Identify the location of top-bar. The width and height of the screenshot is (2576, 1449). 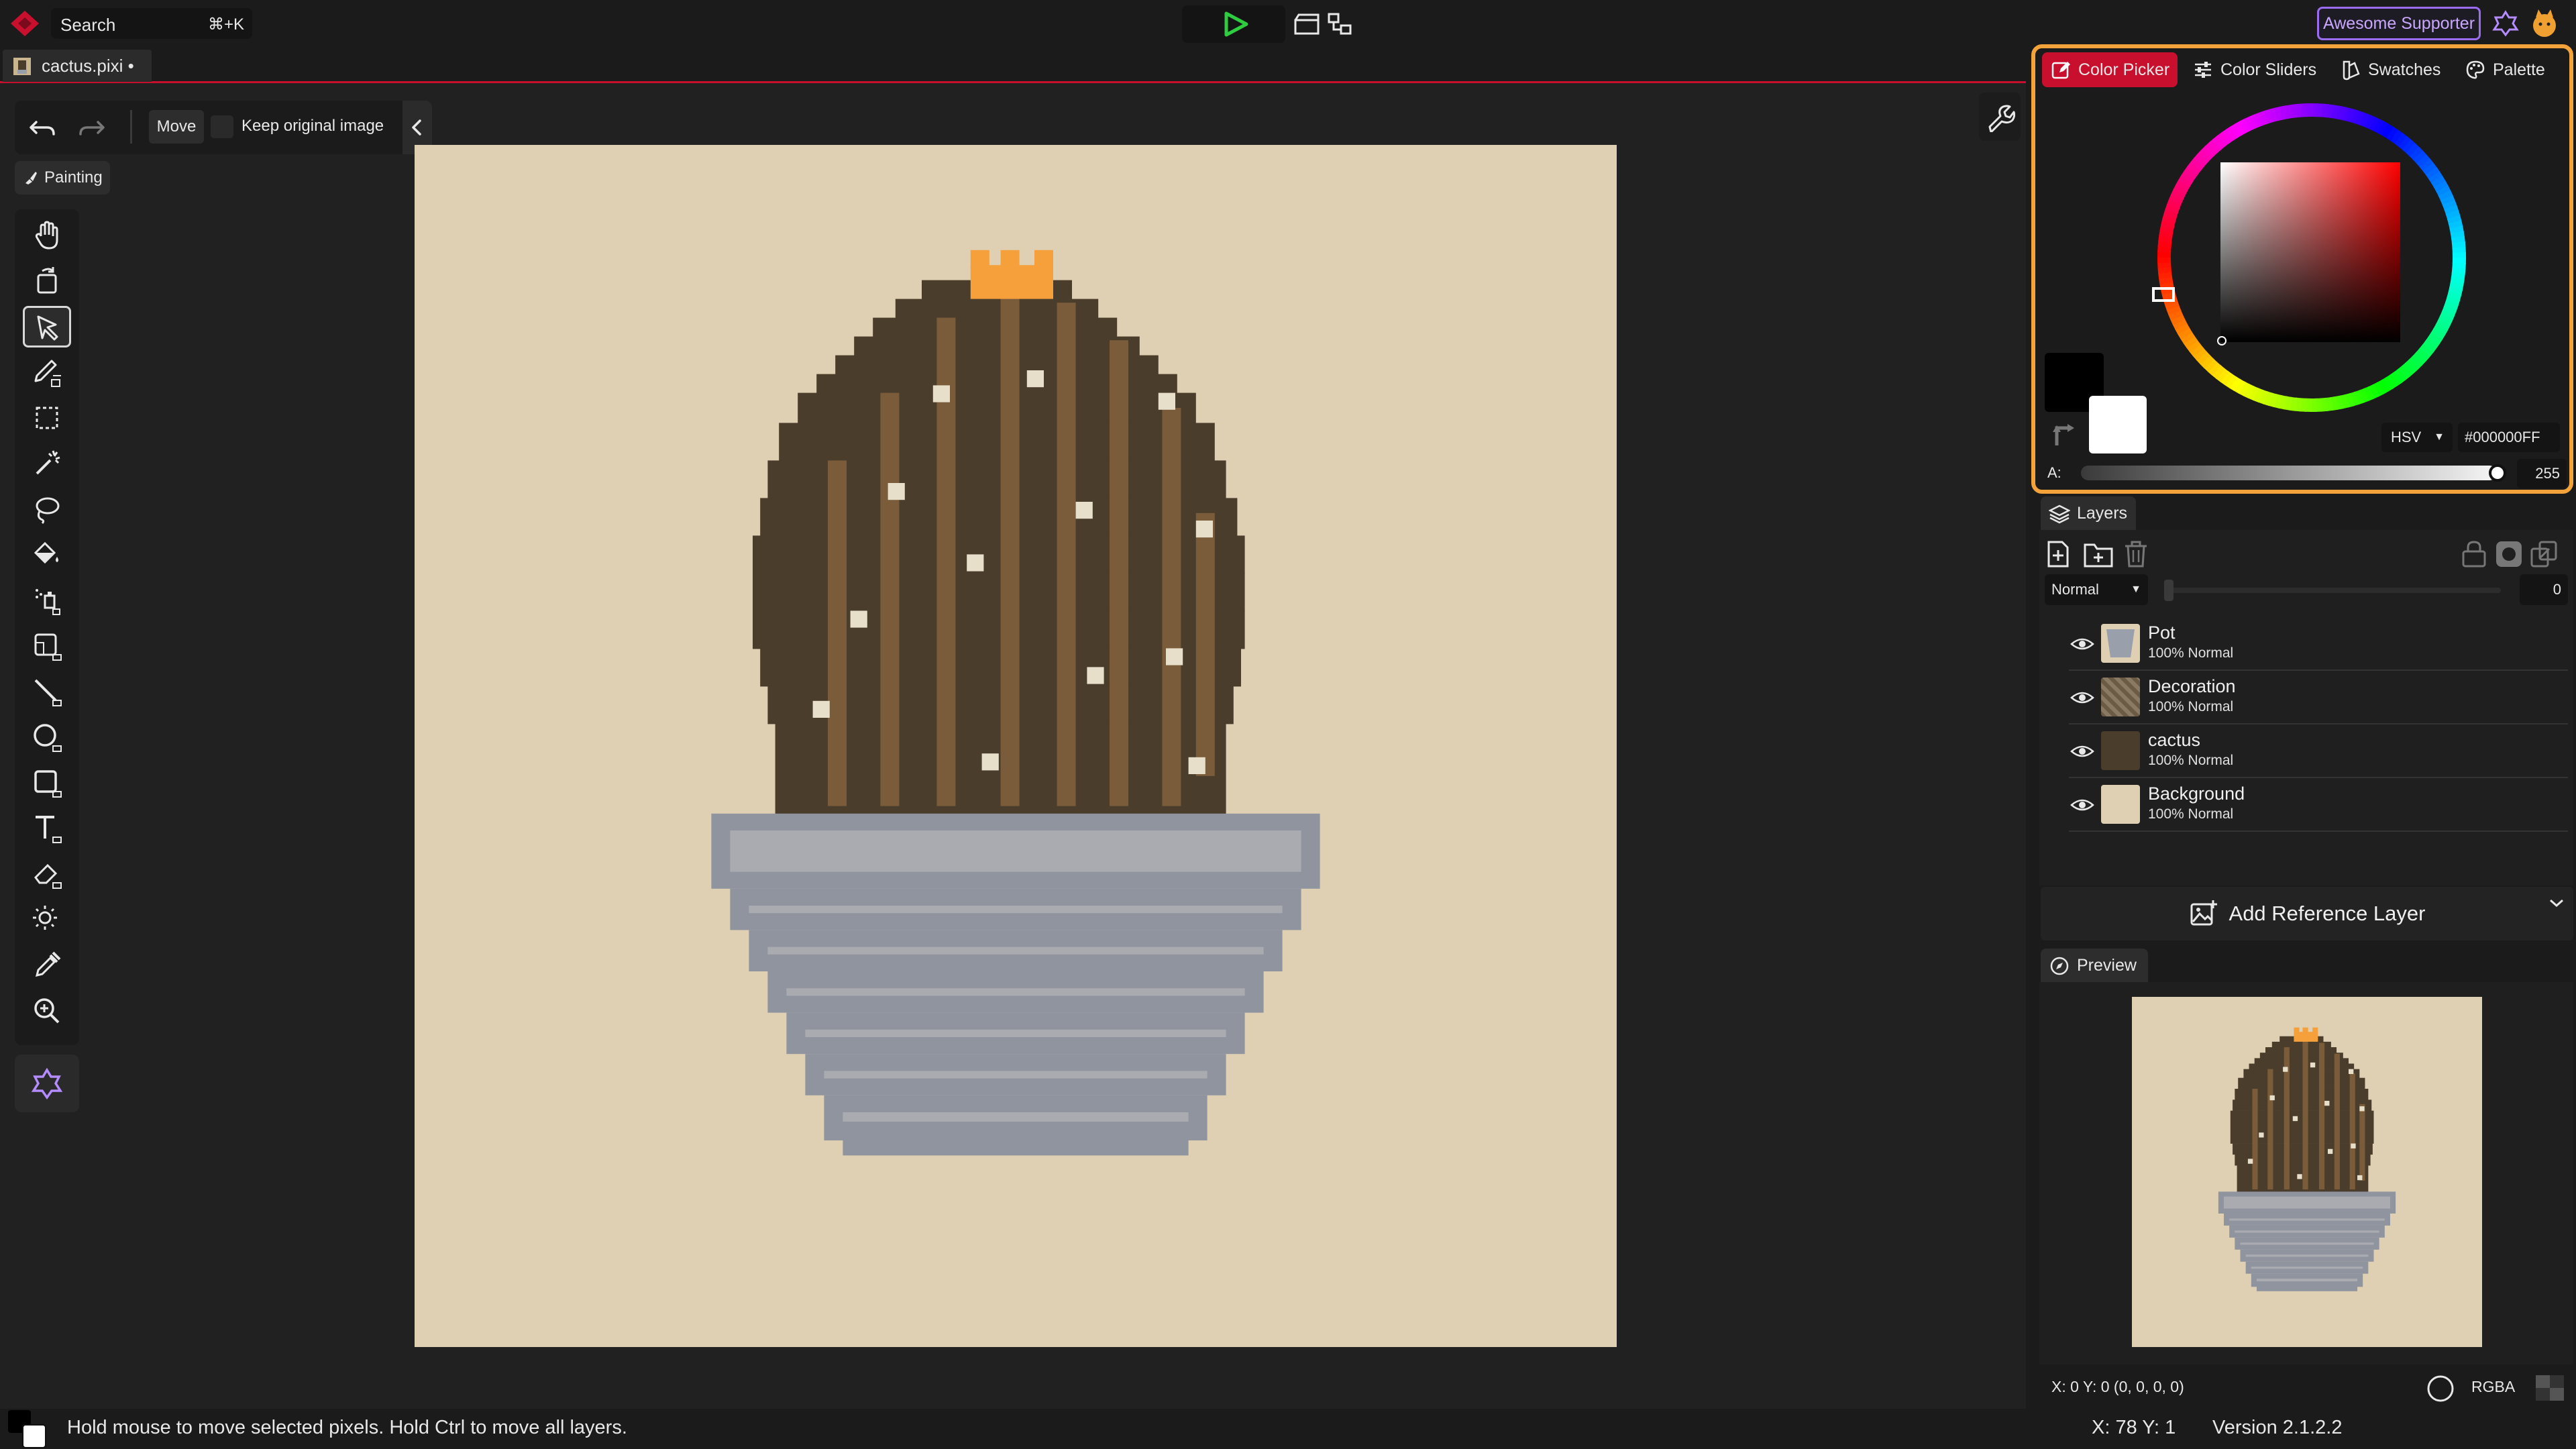
(1288, 23).